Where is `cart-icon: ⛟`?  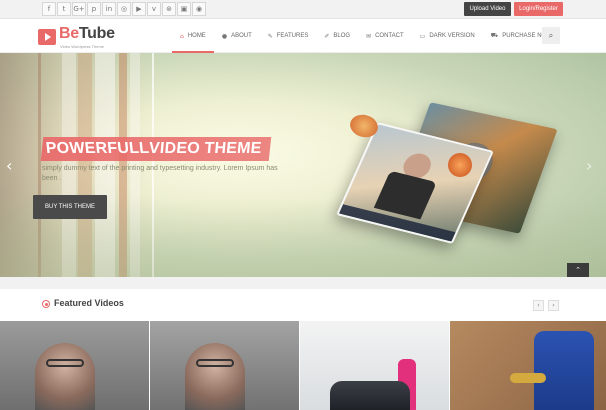 cart-icon: ⛟ is located at coordinates (494, 35).